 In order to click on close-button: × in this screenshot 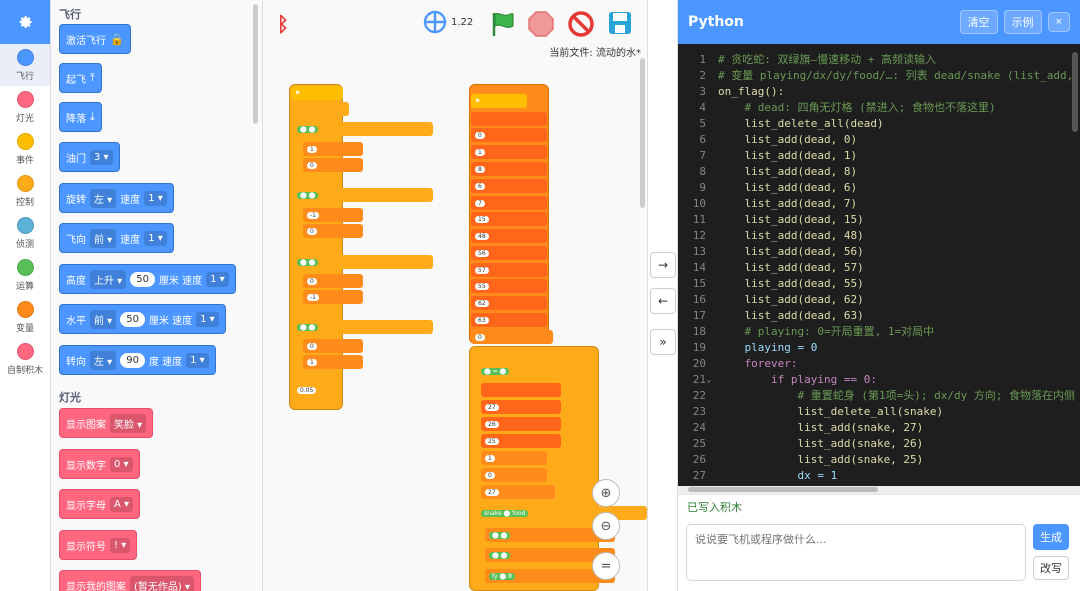, I will do `click(1058, 22)`.